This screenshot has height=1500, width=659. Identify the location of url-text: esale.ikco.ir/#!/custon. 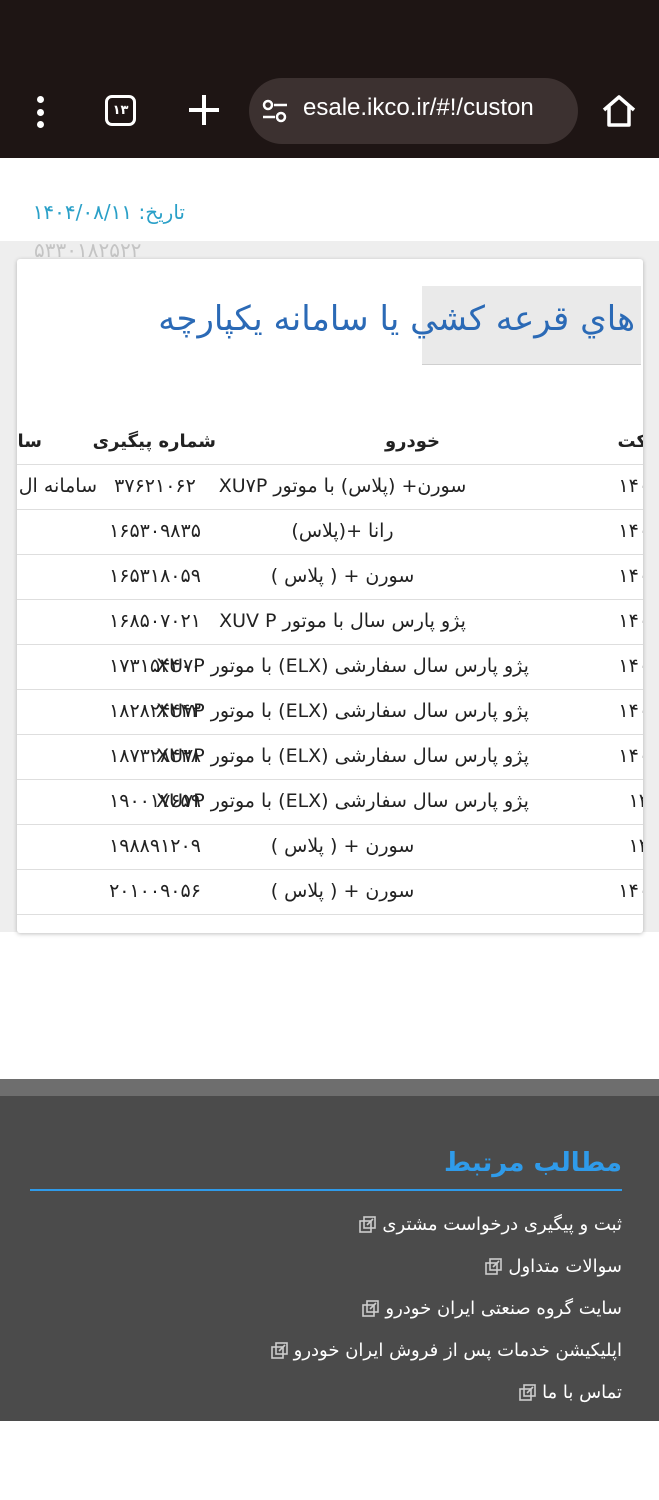
(418, 108).